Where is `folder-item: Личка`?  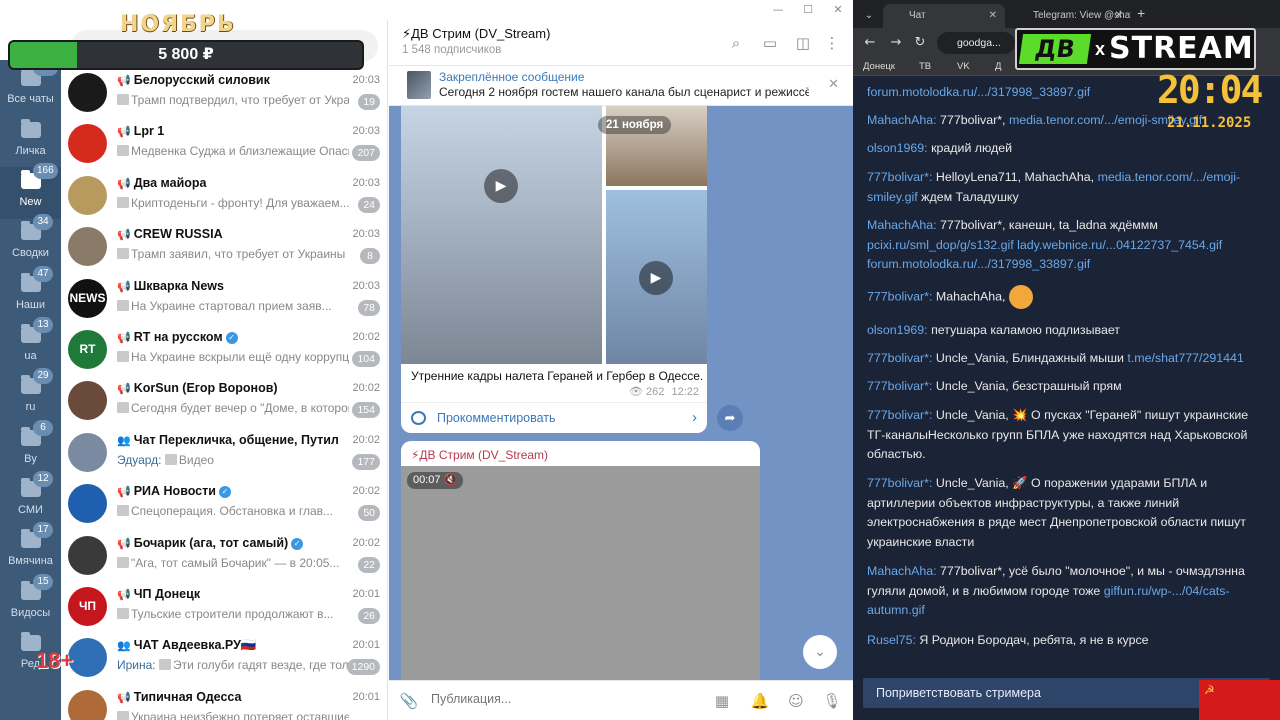
folder-item: Личка is located at coordinates (30, 142).